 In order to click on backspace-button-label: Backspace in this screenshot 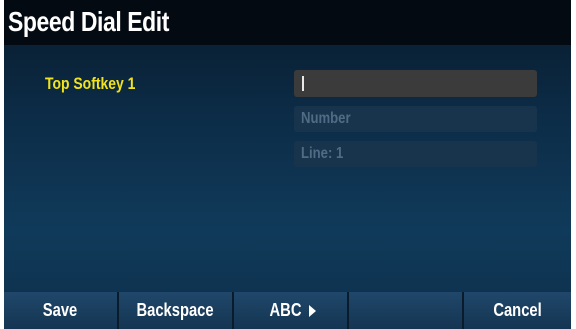, I will do `click(175, 310)`.